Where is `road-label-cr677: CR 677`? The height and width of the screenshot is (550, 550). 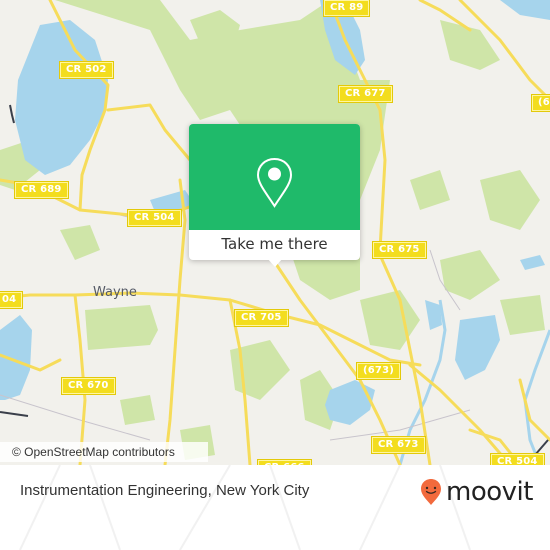 road-label-cr677: CR 677 is located at coordinates (365, 94).